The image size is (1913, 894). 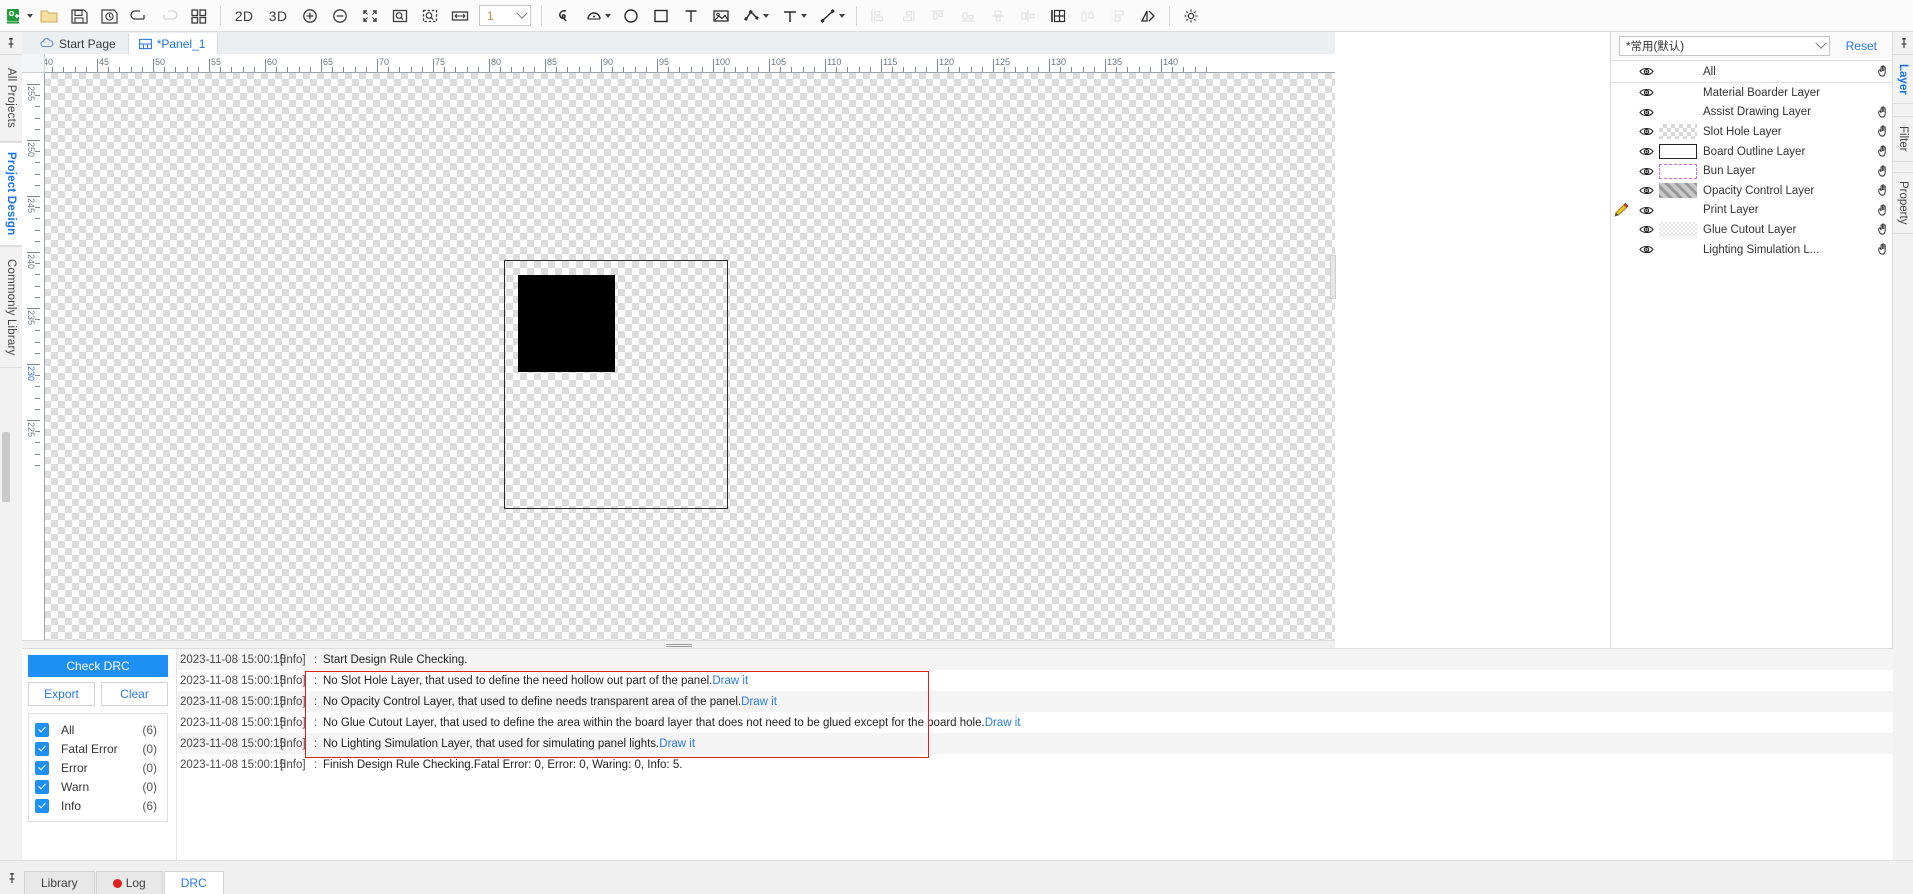 I want to click on align-center-vertical-icon, so click(x=1028, y=16).